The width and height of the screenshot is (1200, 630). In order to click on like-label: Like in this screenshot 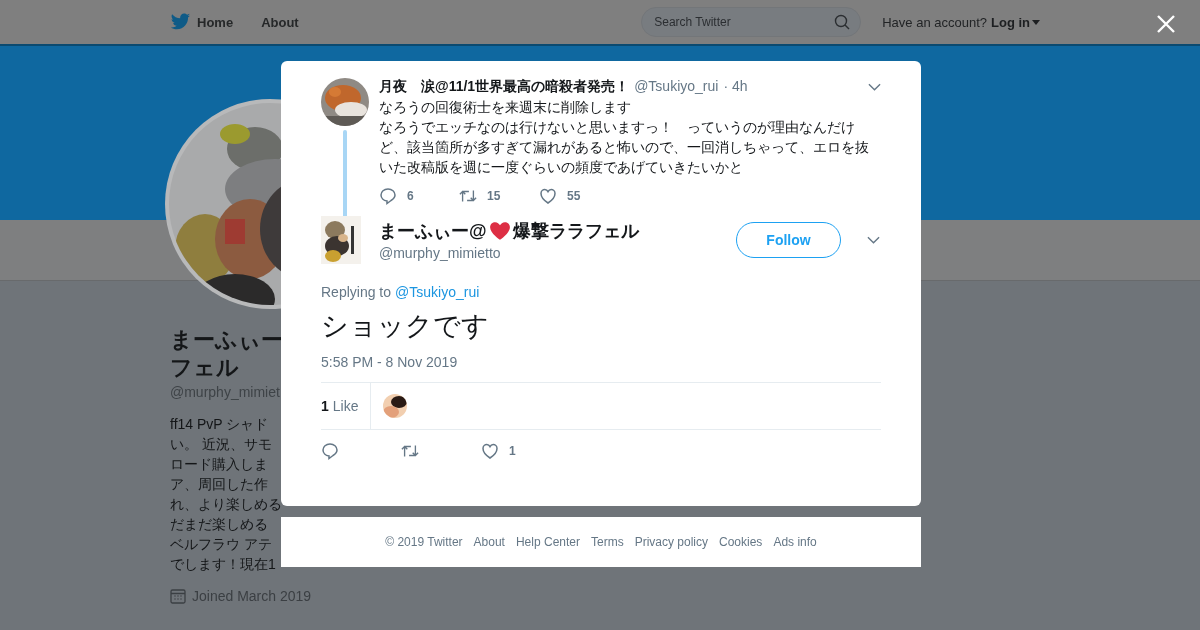, I will do `click(345, 406)`.